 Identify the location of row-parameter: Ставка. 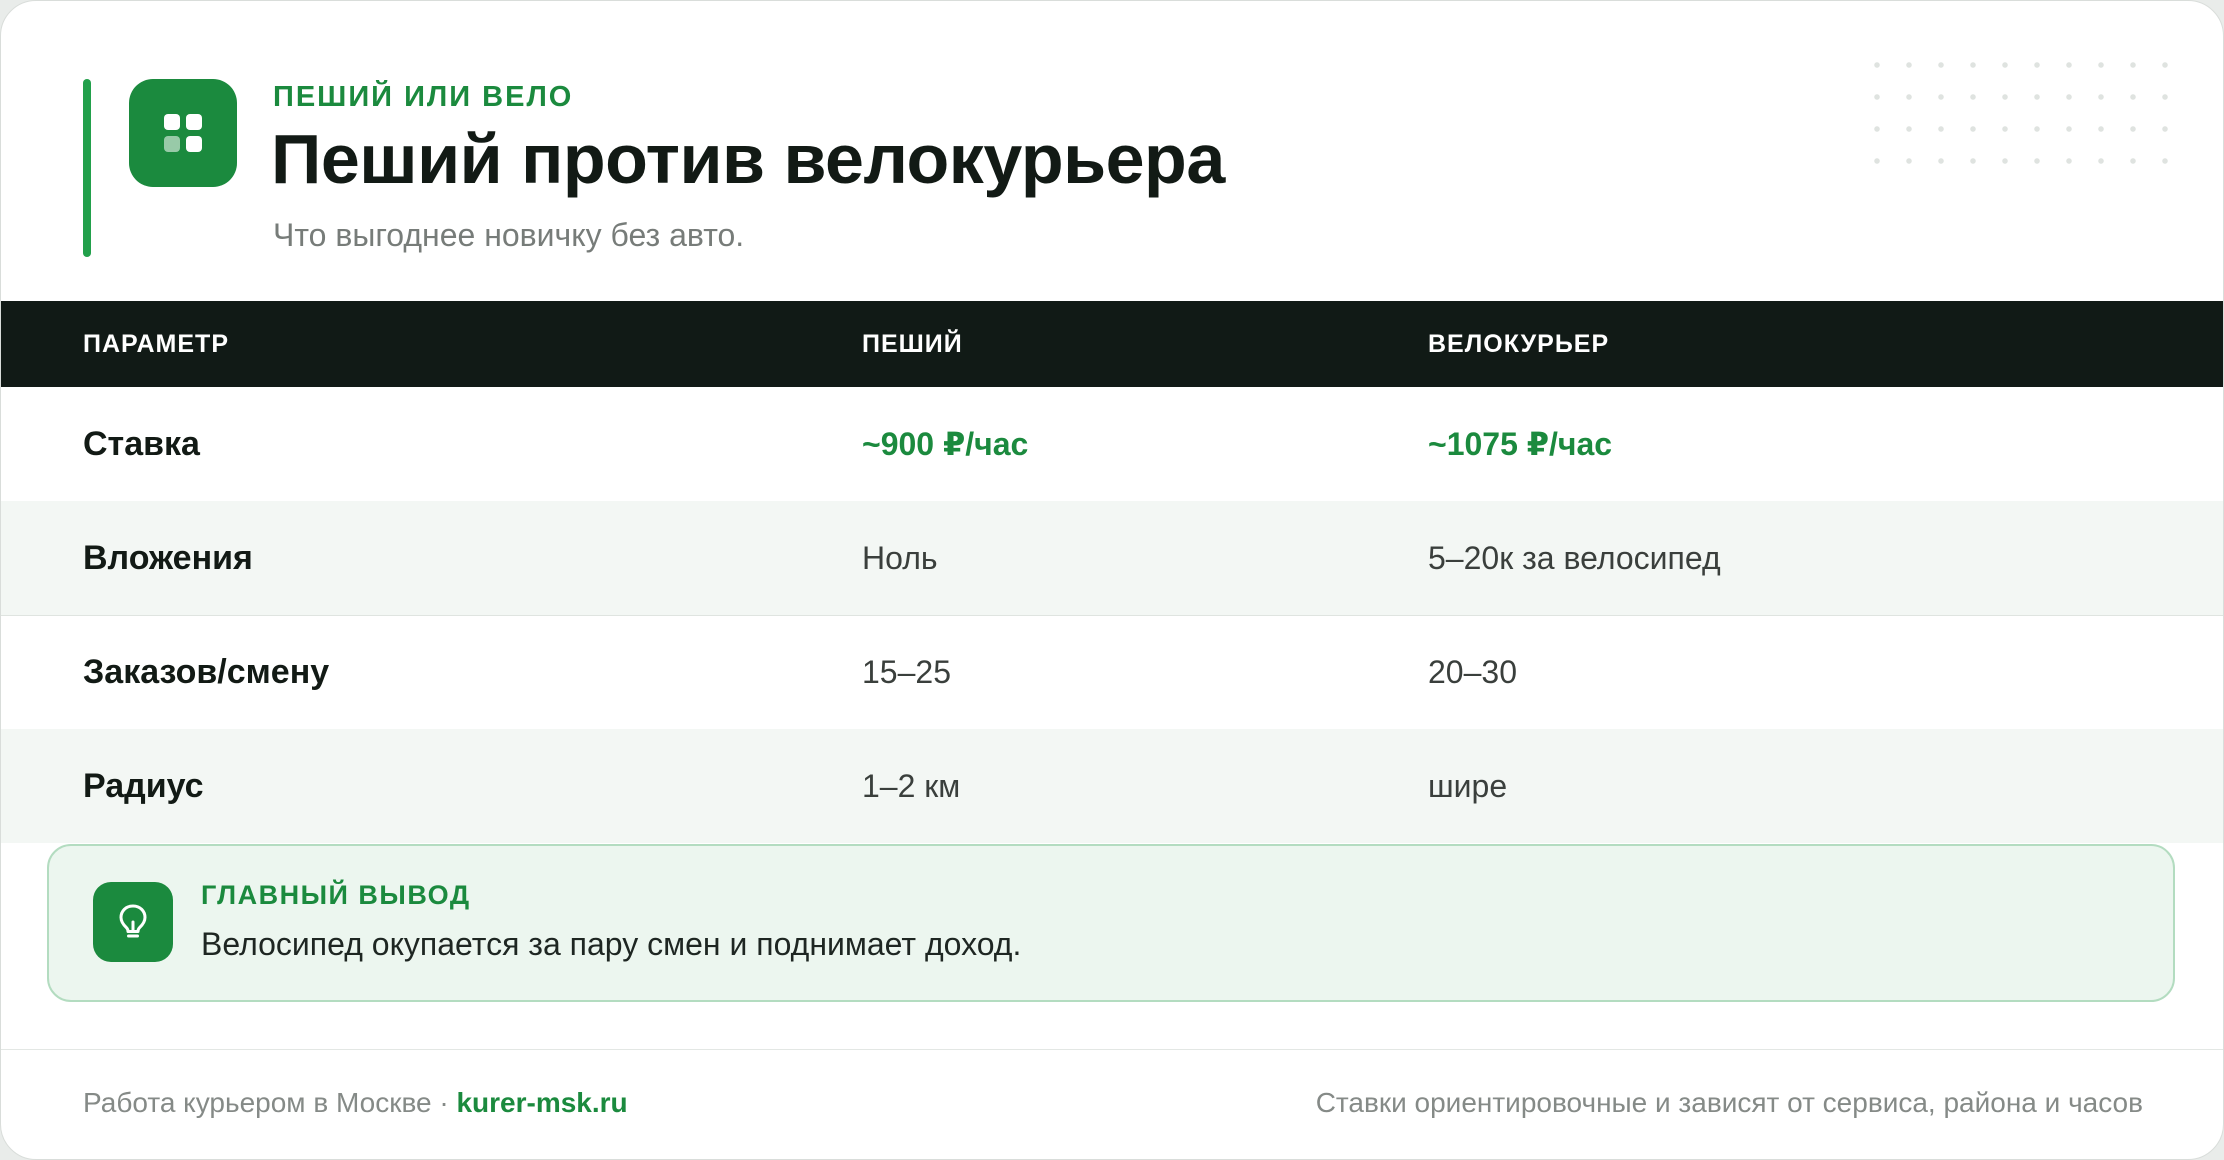
(141, 444).